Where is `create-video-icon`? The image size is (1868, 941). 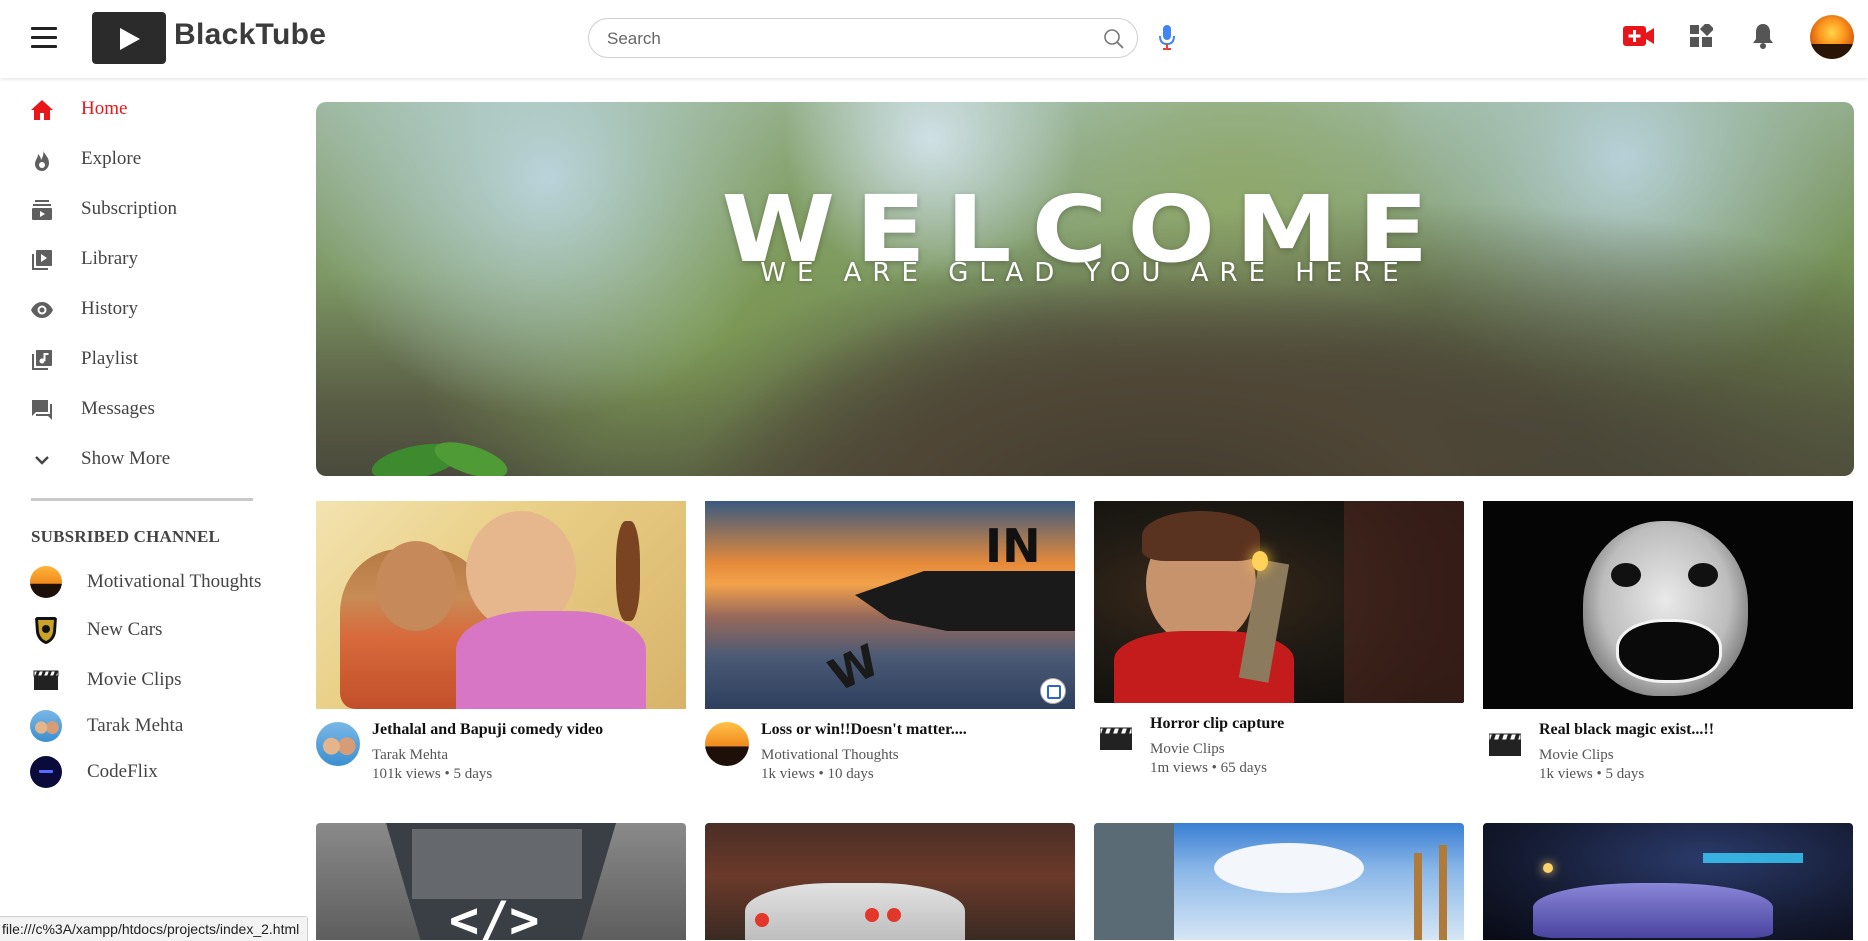
create-video-icon is located at coordinates (1639, 36).